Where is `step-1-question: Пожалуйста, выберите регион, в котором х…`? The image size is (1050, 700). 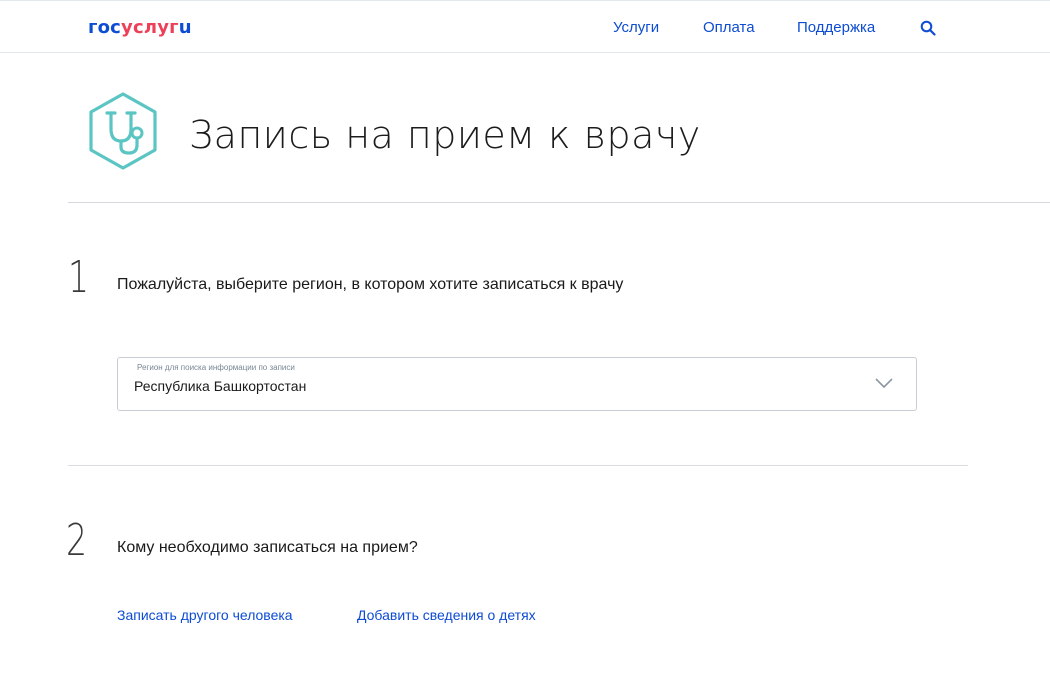
step-1-question: Пожалуйста, выберите регион, в котором х… is located at coordinates (370, 284).